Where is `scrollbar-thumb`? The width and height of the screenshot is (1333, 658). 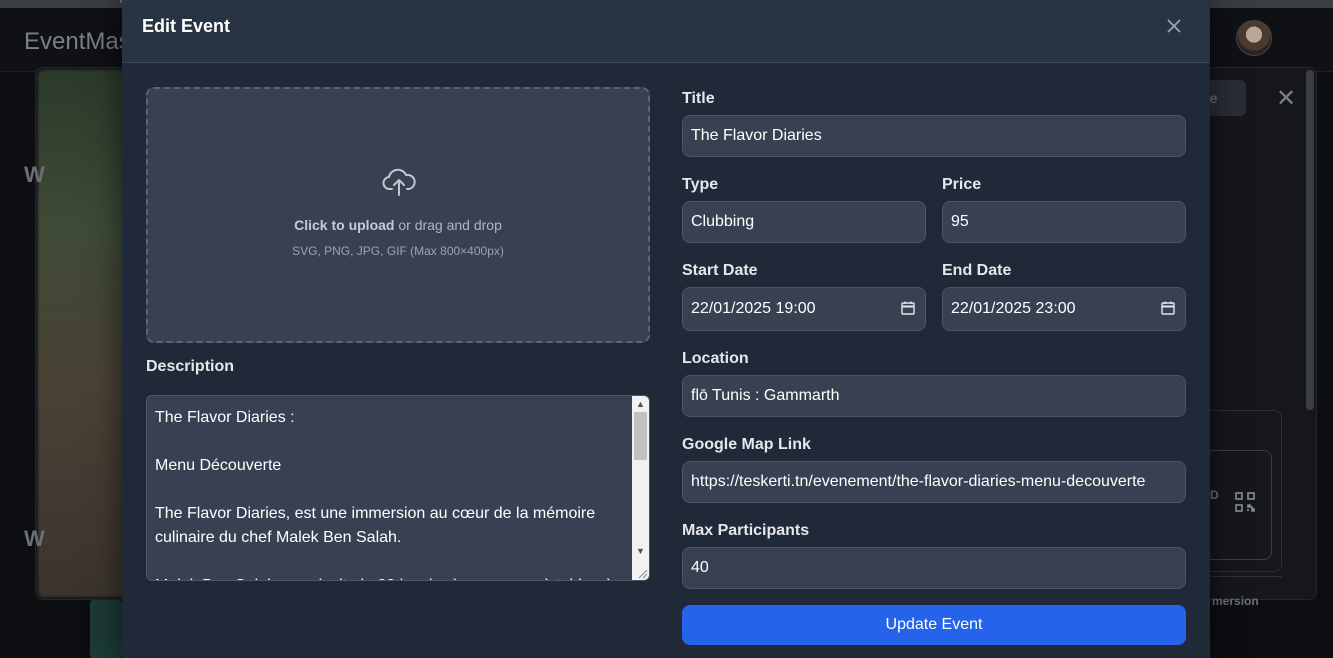
scrollbar-thumb is located at coordinates (640, 436).